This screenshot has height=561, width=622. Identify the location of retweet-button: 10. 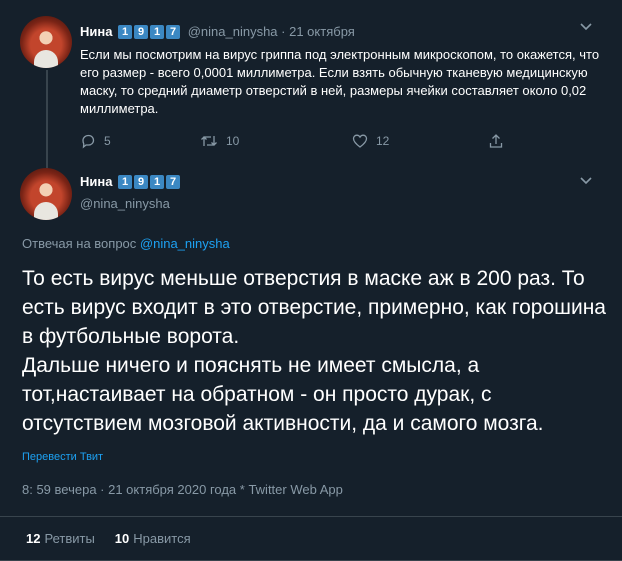
(219, 141).